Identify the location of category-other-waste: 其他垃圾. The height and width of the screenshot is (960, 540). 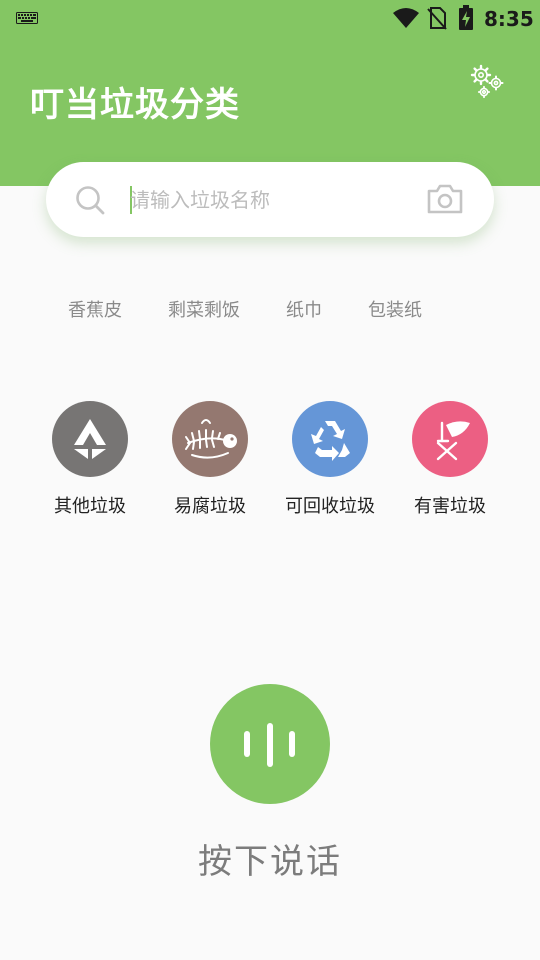
(90, 463).